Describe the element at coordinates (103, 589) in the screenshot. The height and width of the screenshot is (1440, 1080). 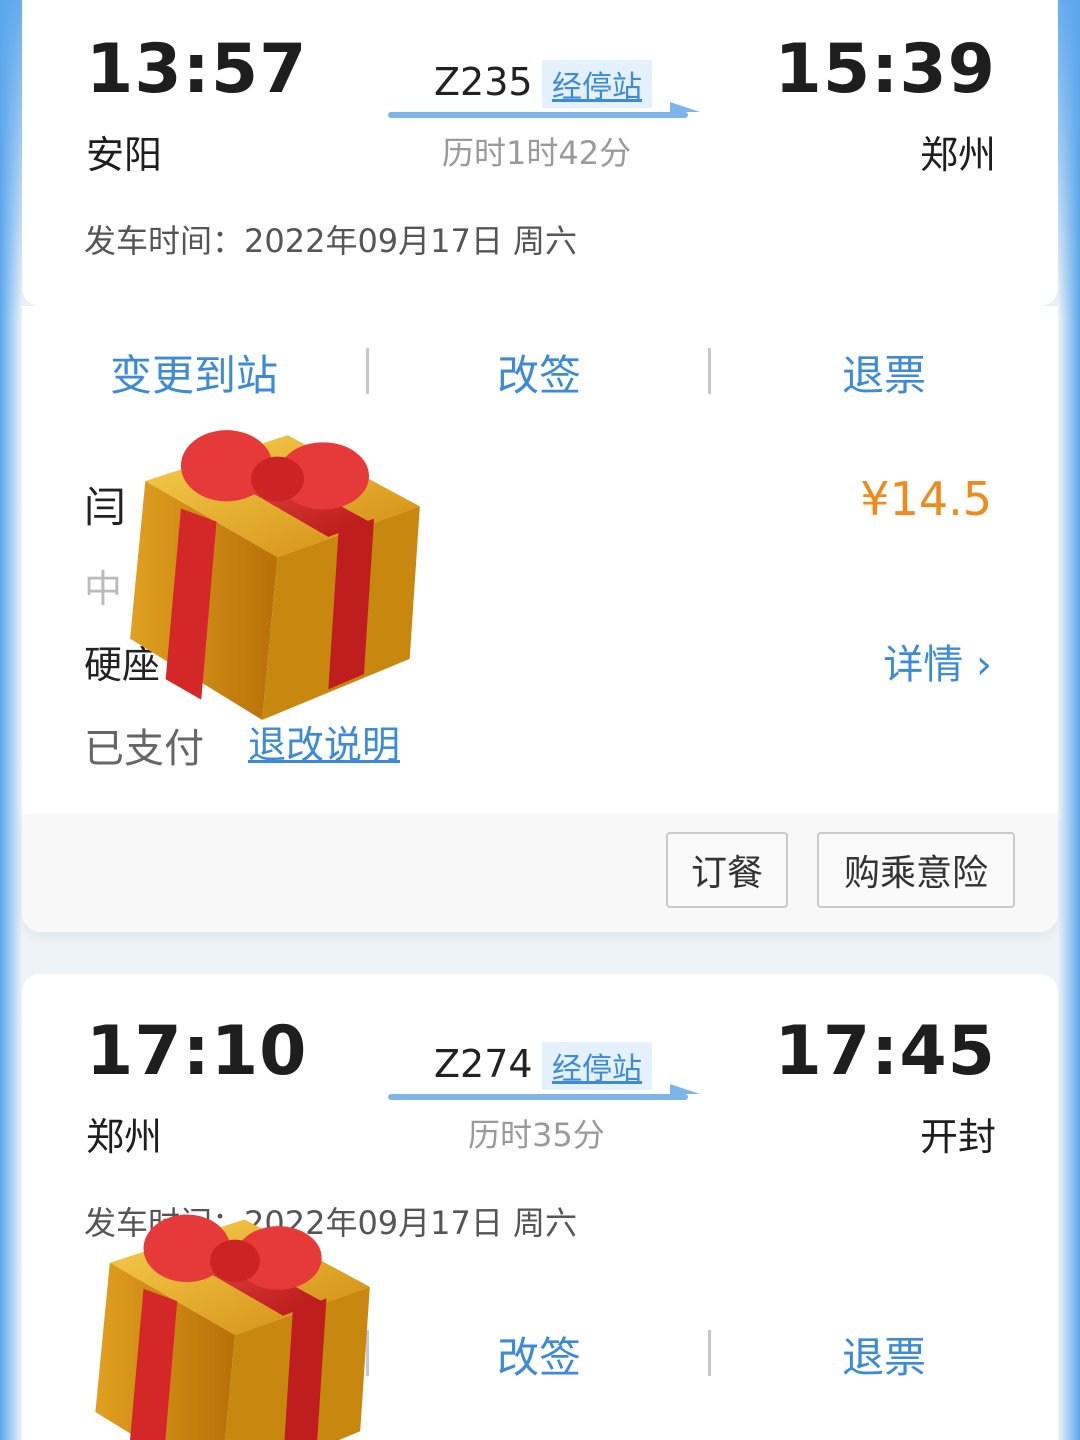
I see `ticket-type: 中` at that location.